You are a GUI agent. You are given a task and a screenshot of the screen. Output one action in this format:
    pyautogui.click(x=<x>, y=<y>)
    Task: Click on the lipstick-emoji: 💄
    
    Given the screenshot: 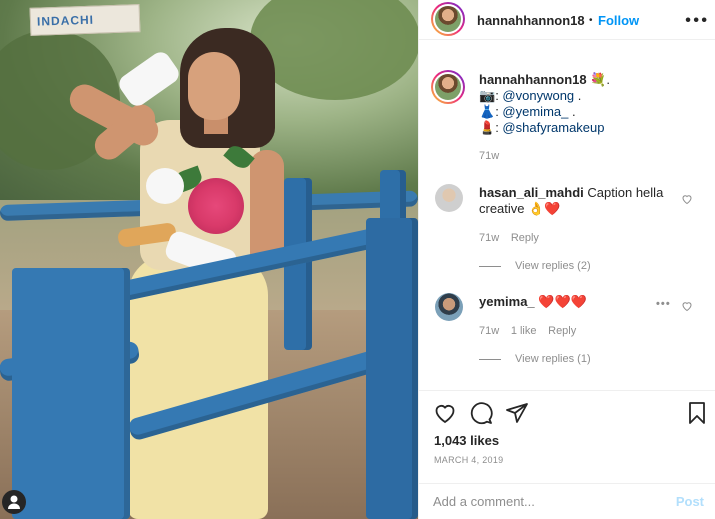 What is the action you would take?
    pyautogui.click(x=487, y=127)
    